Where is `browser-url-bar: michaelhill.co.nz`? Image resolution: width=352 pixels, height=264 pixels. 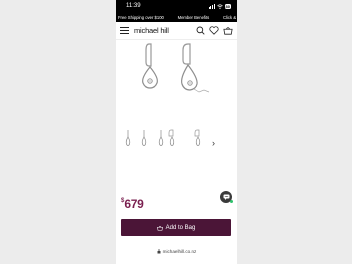 browser-url-bar: michaelhill.co.nz is located at coordinates (176, 255).